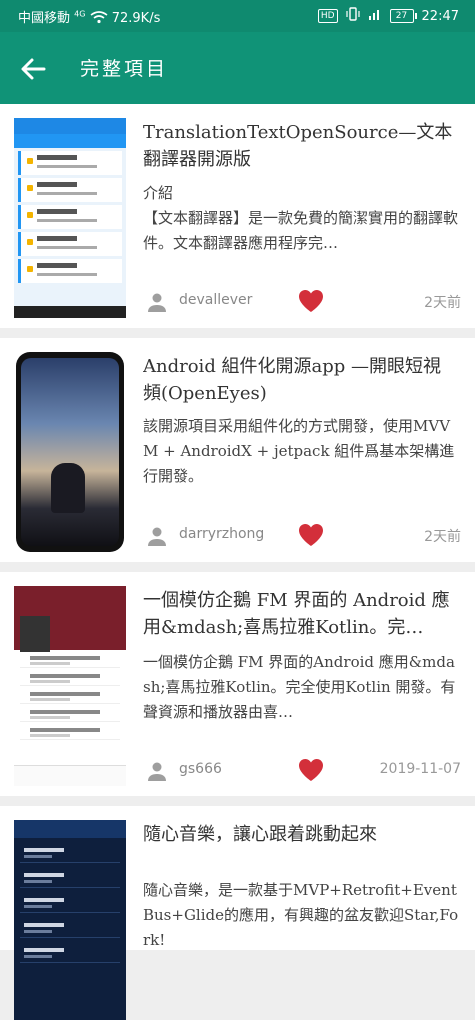 The width and height of the screenshot is (475, 1020). I want to click on project-title: TranslationTextOpenSource—文本翻譯器開源版, so click(298, 146).